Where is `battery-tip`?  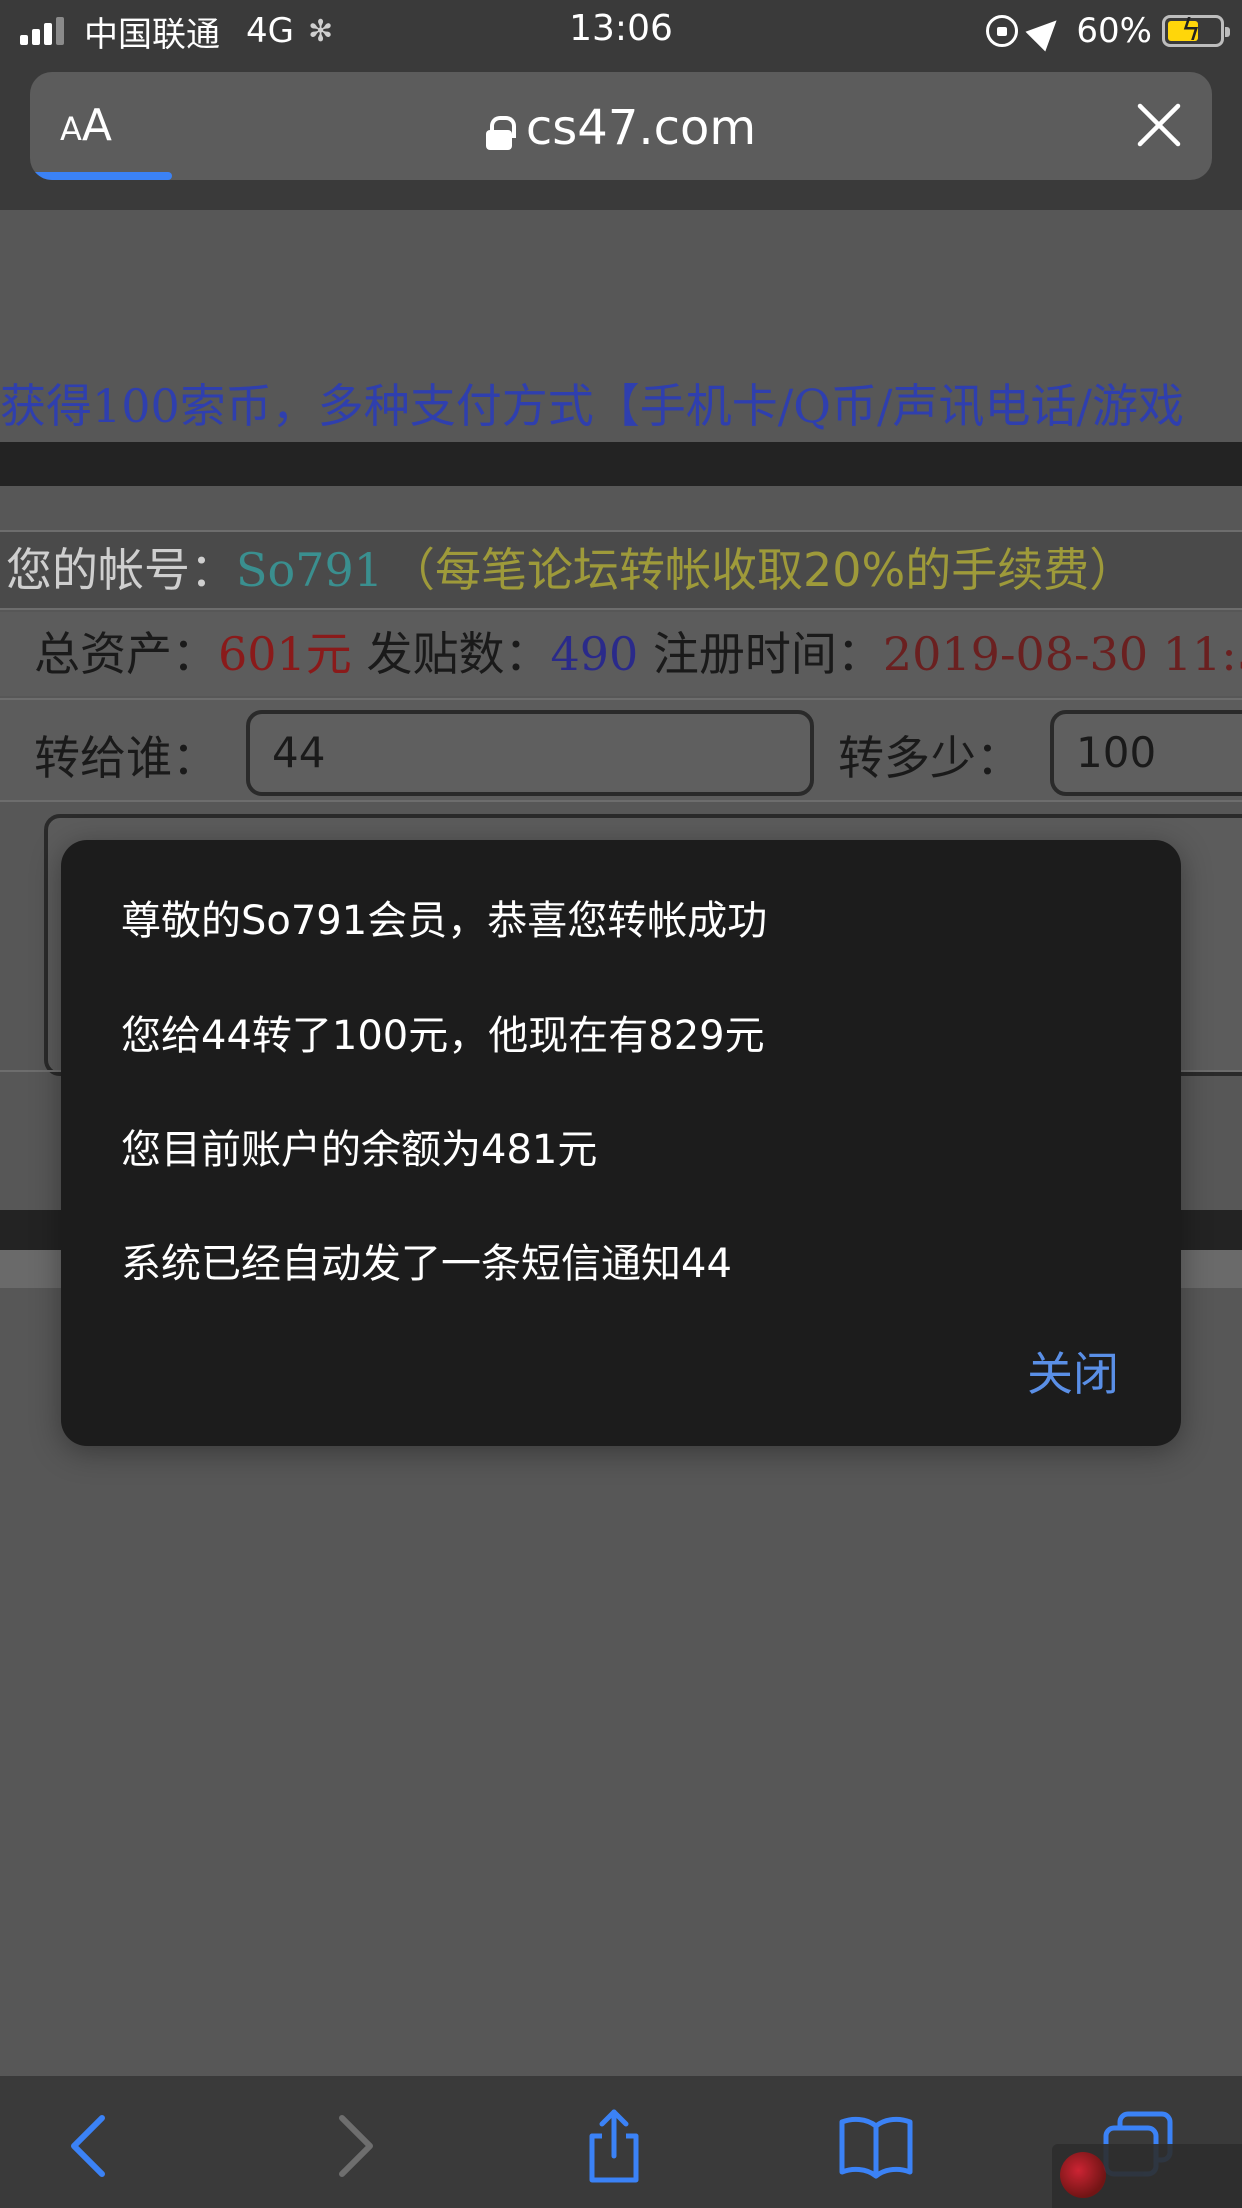
battery-tip is located at coordinates (1227, 32).